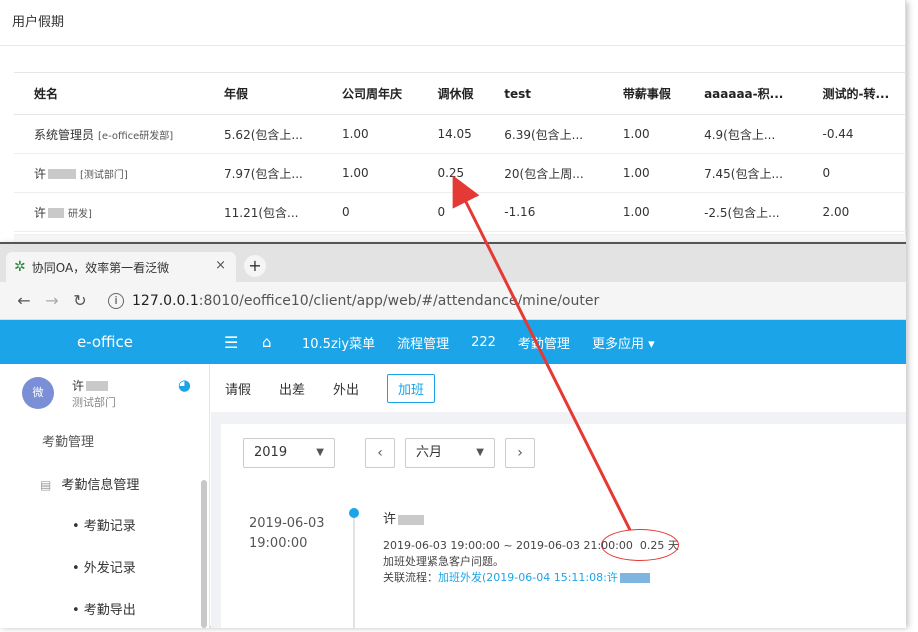 The height and width of the screenshot is (632, 918). Describe the element at coordinates (854, 134) in the screenshot. I see `table-cell: -0.44` at that location.